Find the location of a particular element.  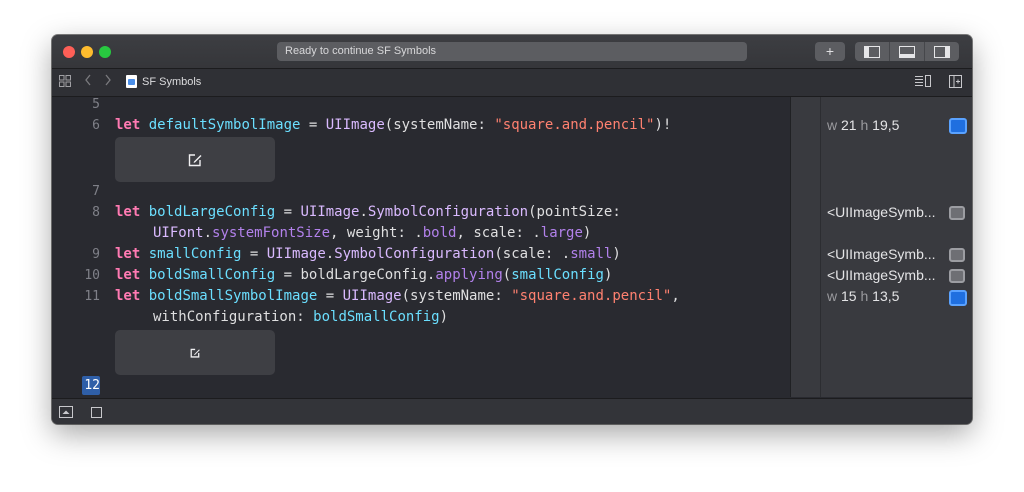

argument-label: withConfiguration: is located at coordinates (233, 317).